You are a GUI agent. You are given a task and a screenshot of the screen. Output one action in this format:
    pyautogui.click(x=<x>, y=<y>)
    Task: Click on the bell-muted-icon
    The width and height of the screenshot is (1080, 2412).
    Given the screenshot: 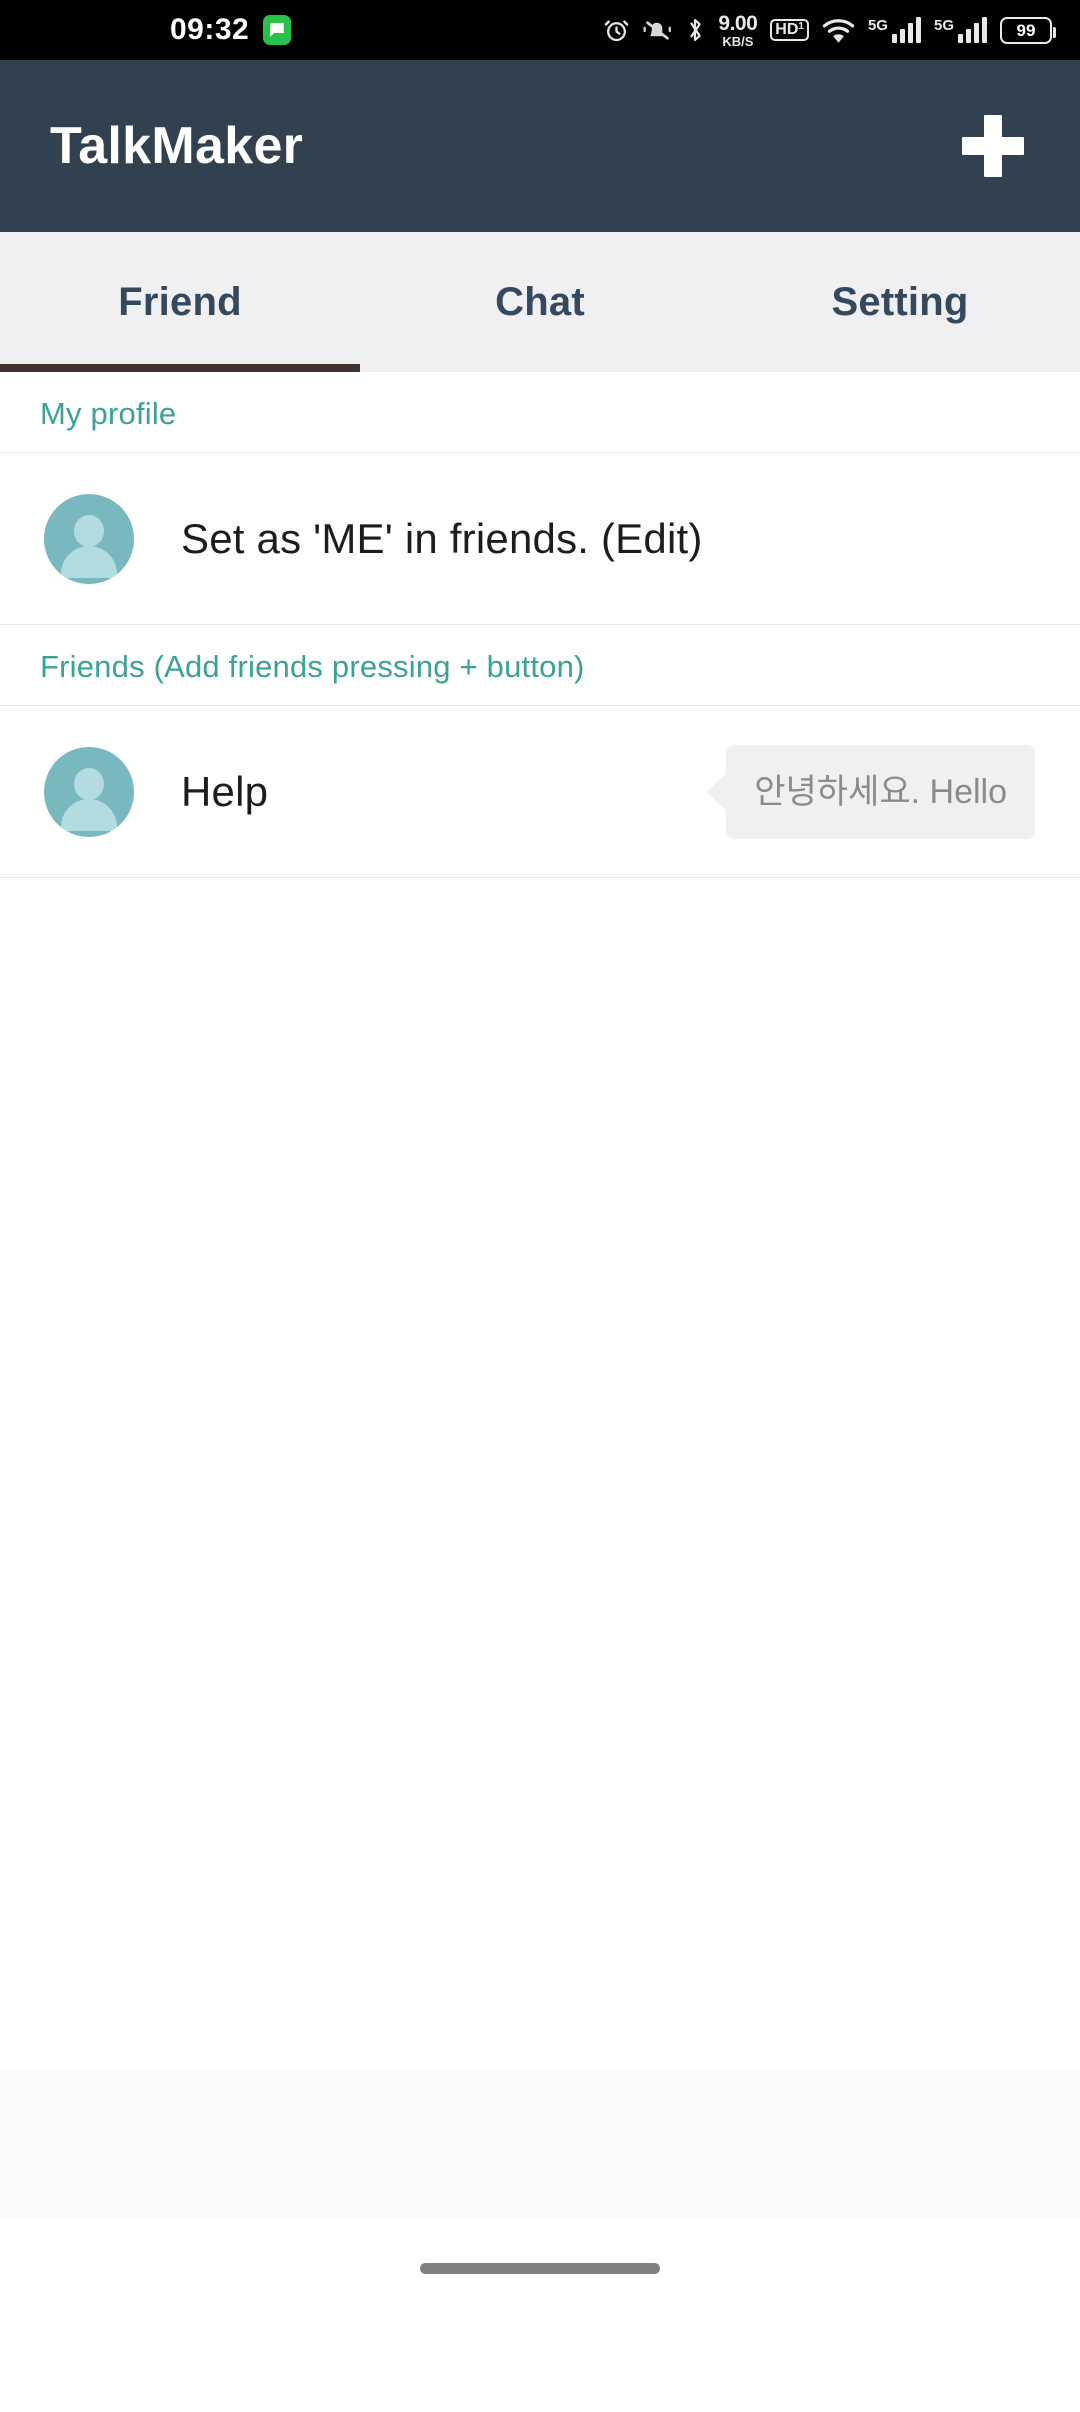 What is the action you would take?
    pyautogui.click(x=657, y=30)
    